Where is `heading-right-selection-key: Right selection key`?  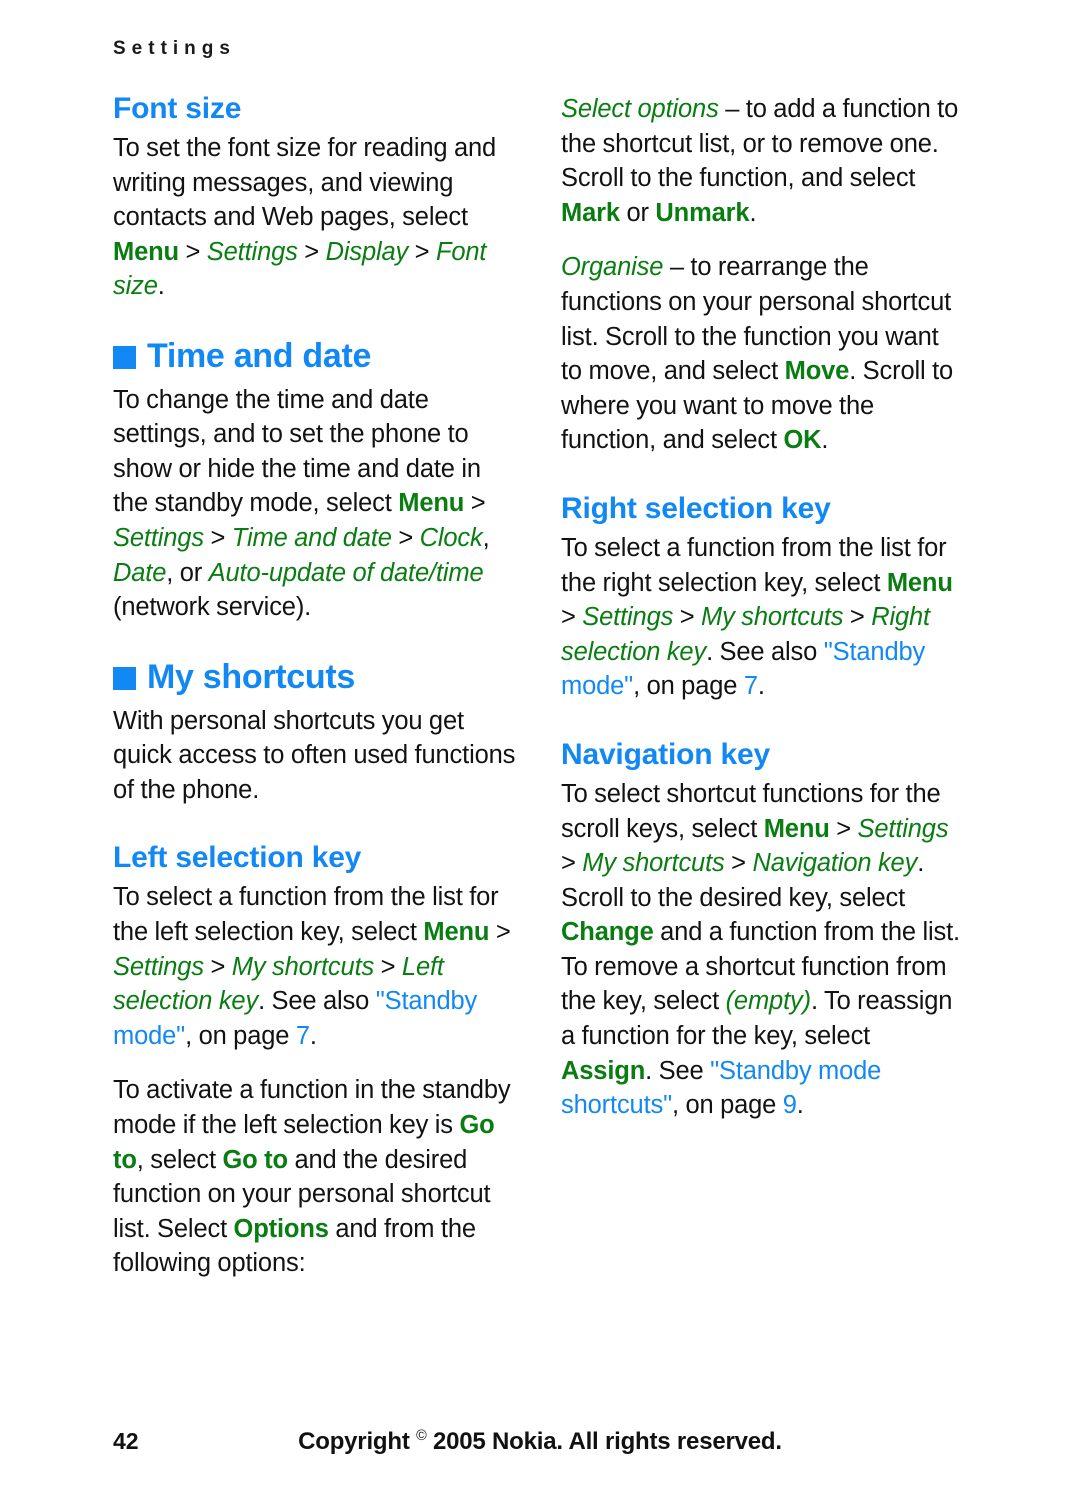
heading-right-selection-key: Right selection key is located at coordinates (696, 508).